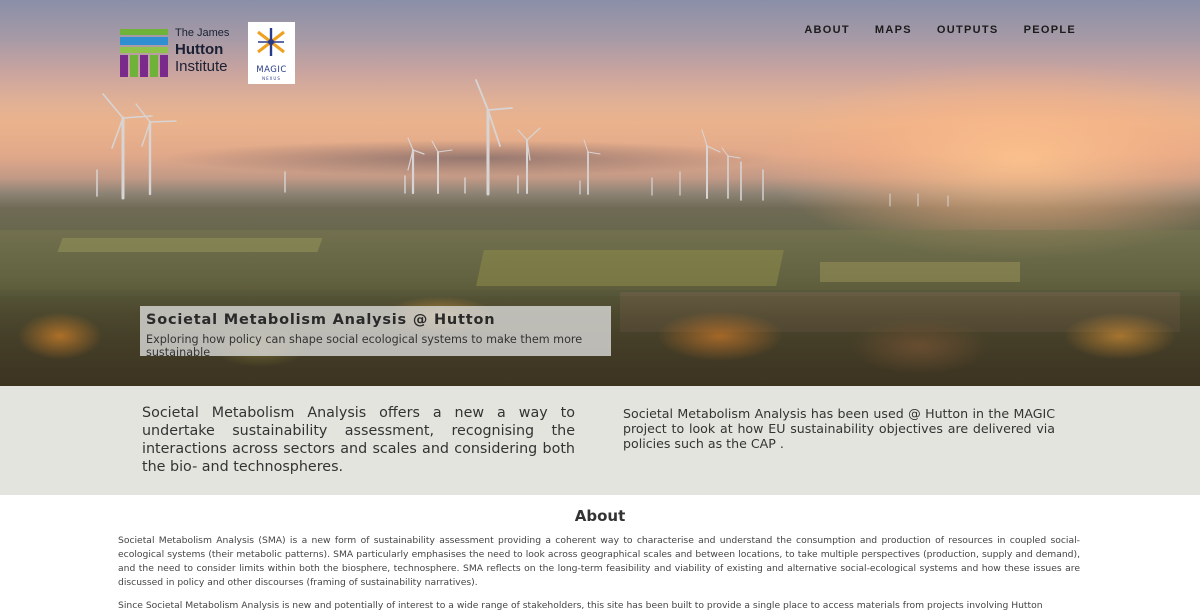 Image resolution: width=1200 pixels, height=610 pixels. I want to click on nav-about: ABOUT, so click(827, 30).